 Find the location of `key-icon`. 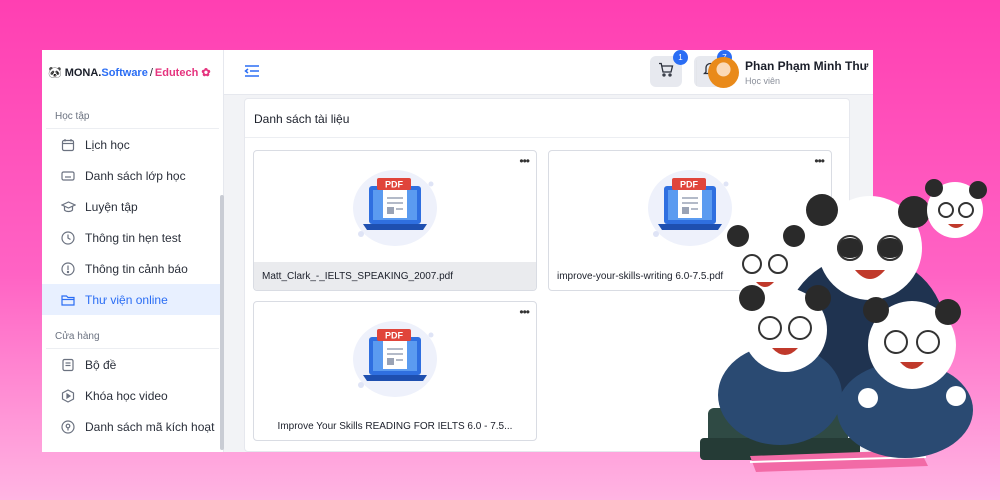

key-icon is located at coordinates (68, 427).